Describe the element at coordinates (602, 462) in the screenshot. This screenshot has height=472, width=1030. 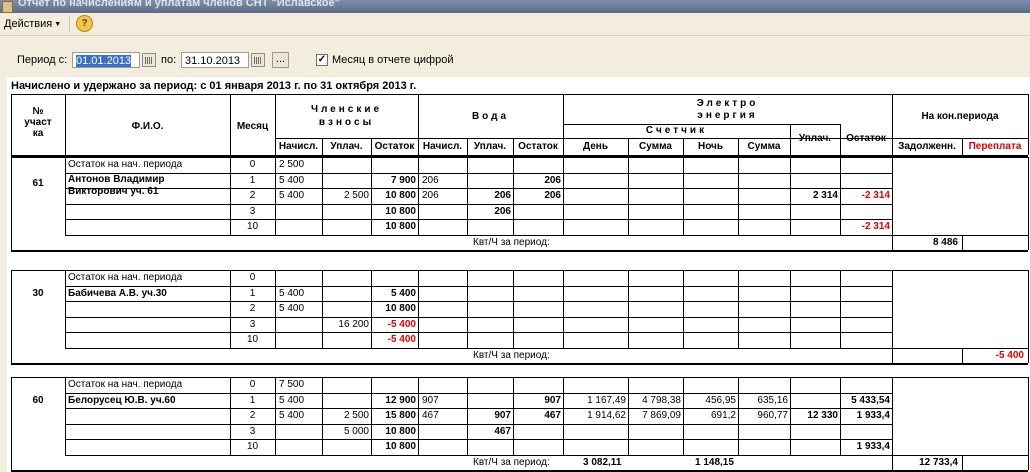
I see `kwh-day: 3 082,11` at that location.